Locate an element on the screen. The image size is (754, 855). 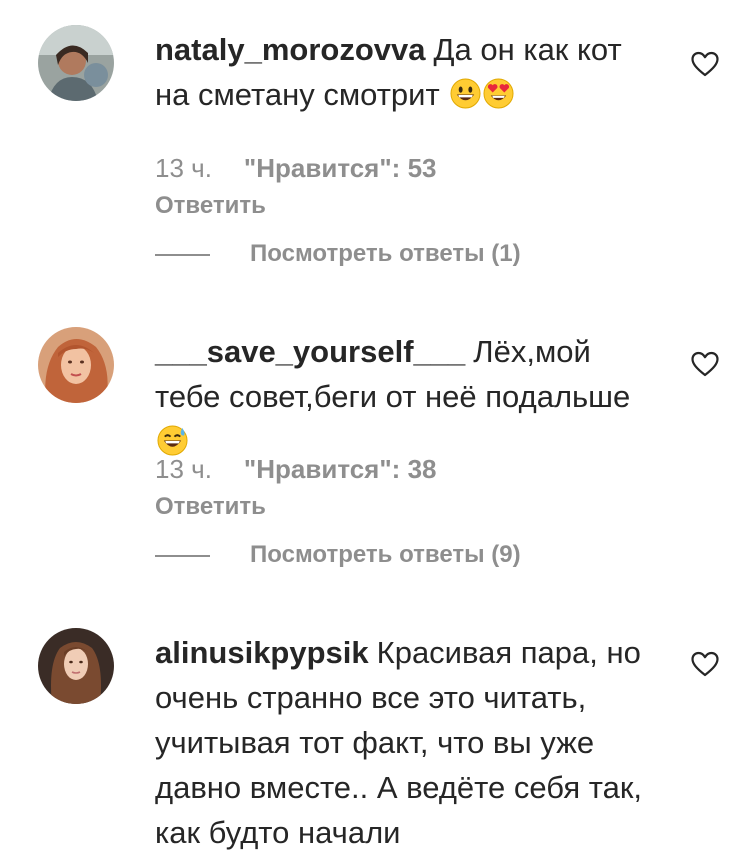
view-replies-label: Посмотреть ответы (9) is located at coordinates (385, 554).